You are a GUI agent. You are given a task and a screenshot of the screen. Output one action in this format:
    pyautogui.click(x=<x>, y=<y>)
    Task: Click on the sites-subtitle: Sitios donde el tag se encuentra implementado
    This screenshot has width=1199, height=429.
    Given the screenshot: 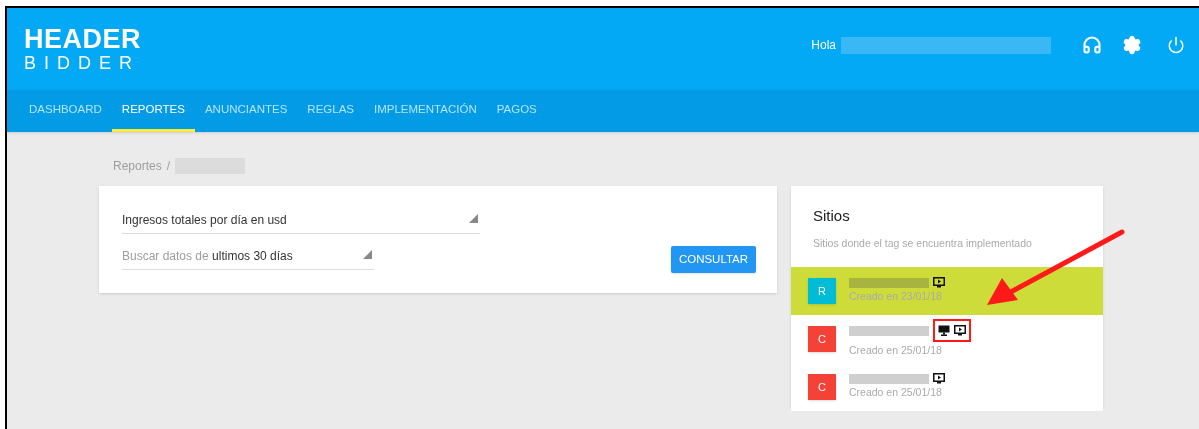 What is the action you would take?
    pyautogui.click(x=922, y=243)
    